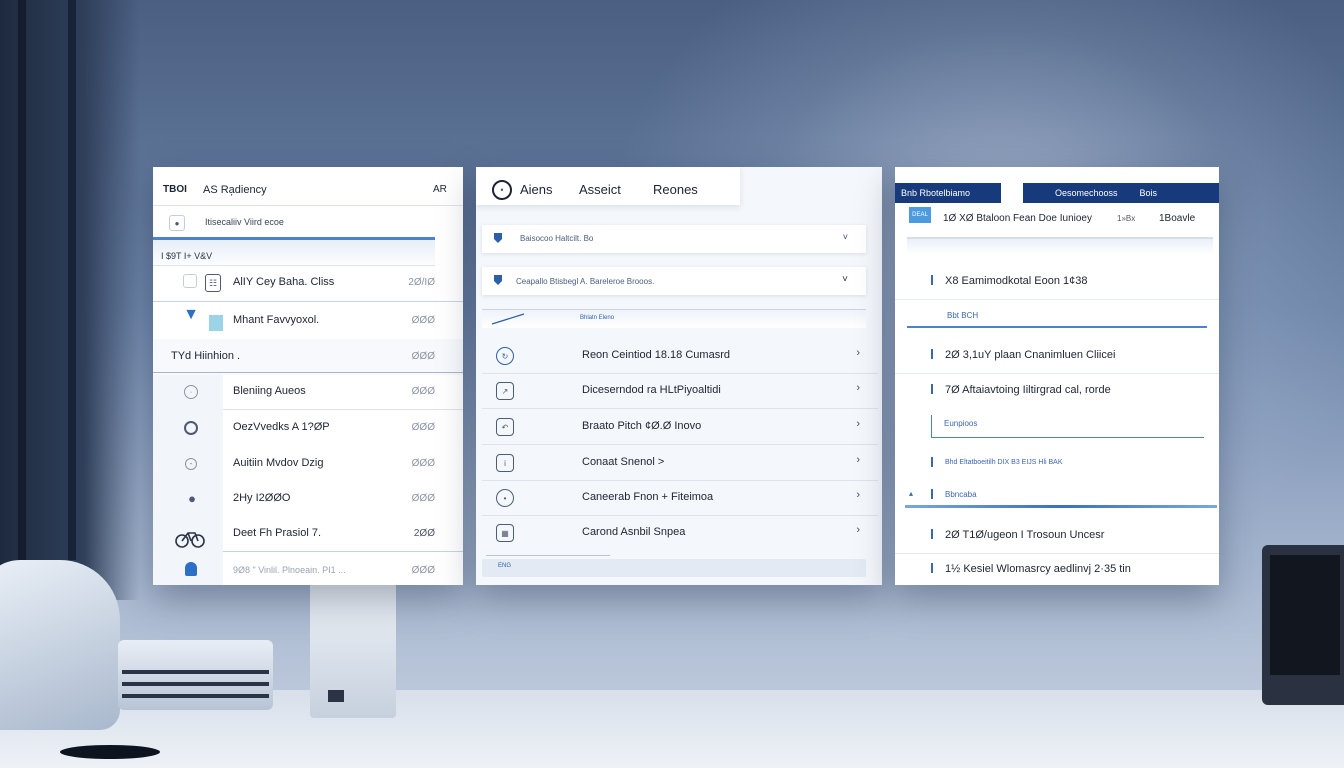 Image resolution: width=1344 pixels, height=768 pixels. What do you see at coordinates (213, 283) in the screenshot?
I see `copy-icon: ☷` at bounding box center [213, 283].